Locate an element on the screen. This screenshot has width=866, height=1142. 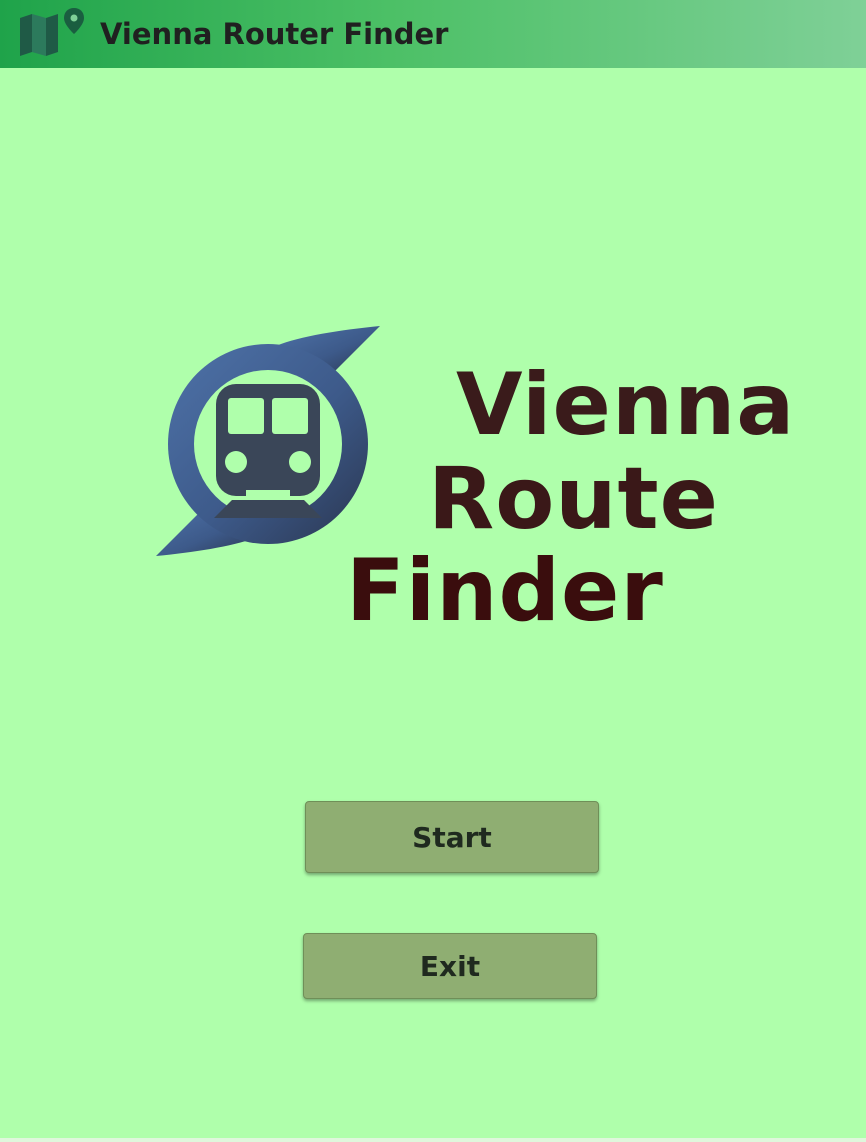
app-title: Vienna Router Finder is located at coordinates (274, 34).